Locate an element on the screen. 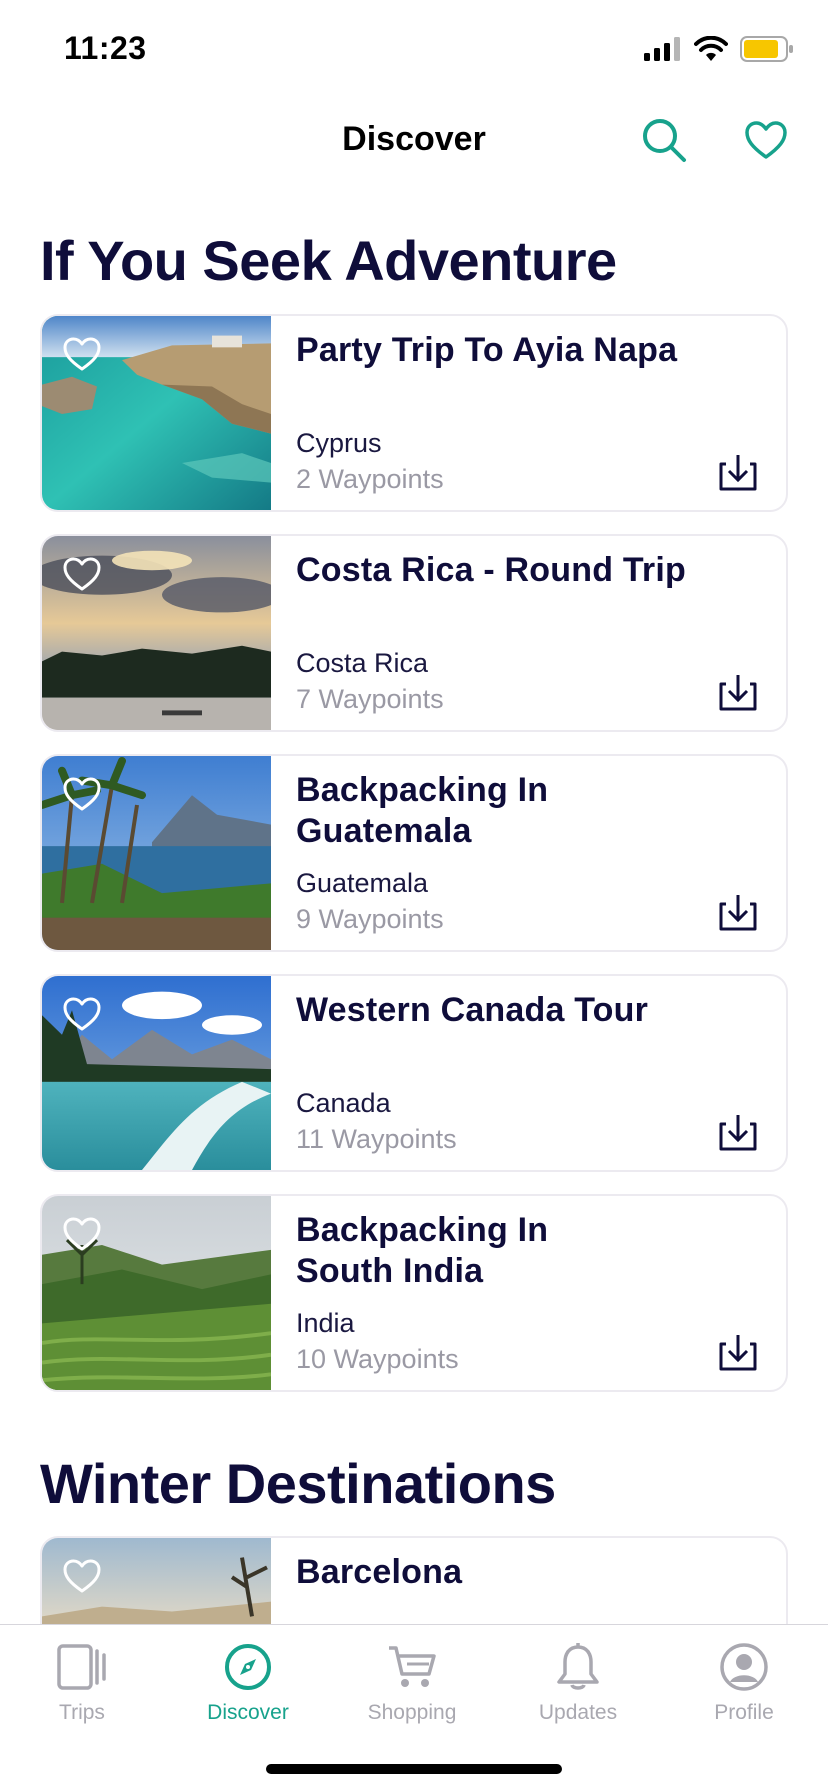  section-title-adventure: If You Seek Adventure is located at coordinates (328, 260).